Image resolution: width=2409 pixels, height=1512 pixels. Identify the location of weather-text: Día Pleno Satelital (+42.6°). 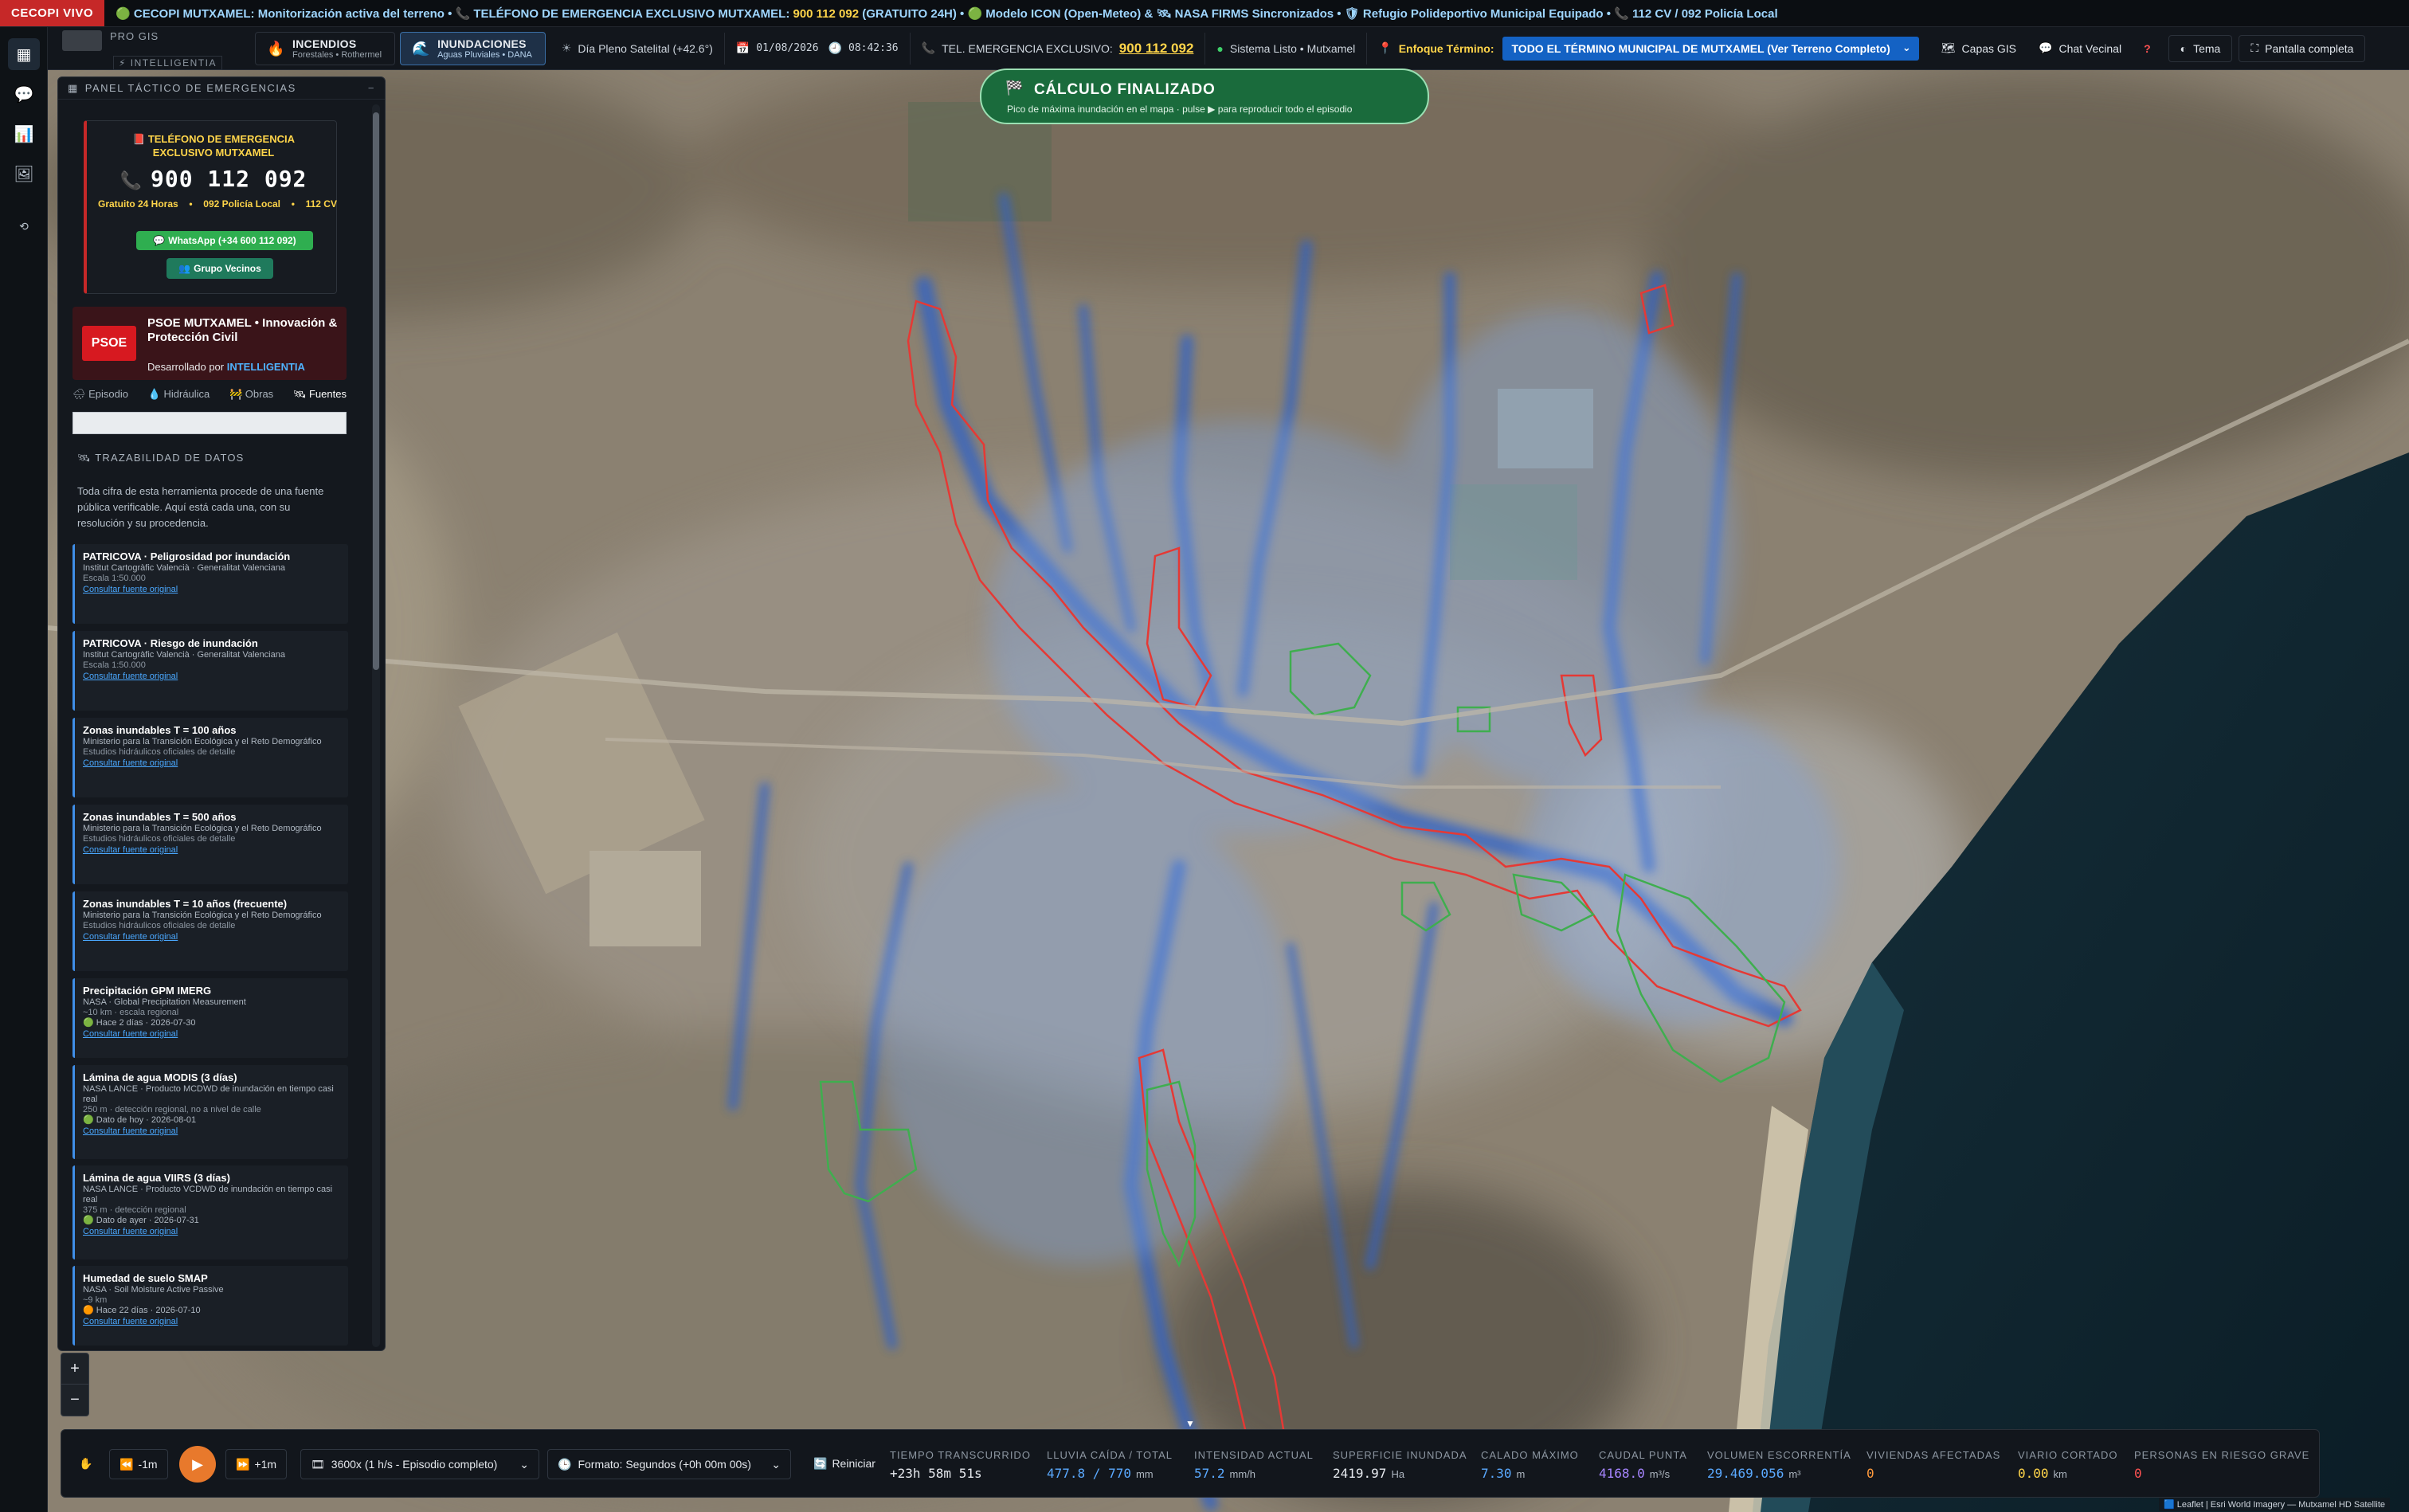
(645, 48).